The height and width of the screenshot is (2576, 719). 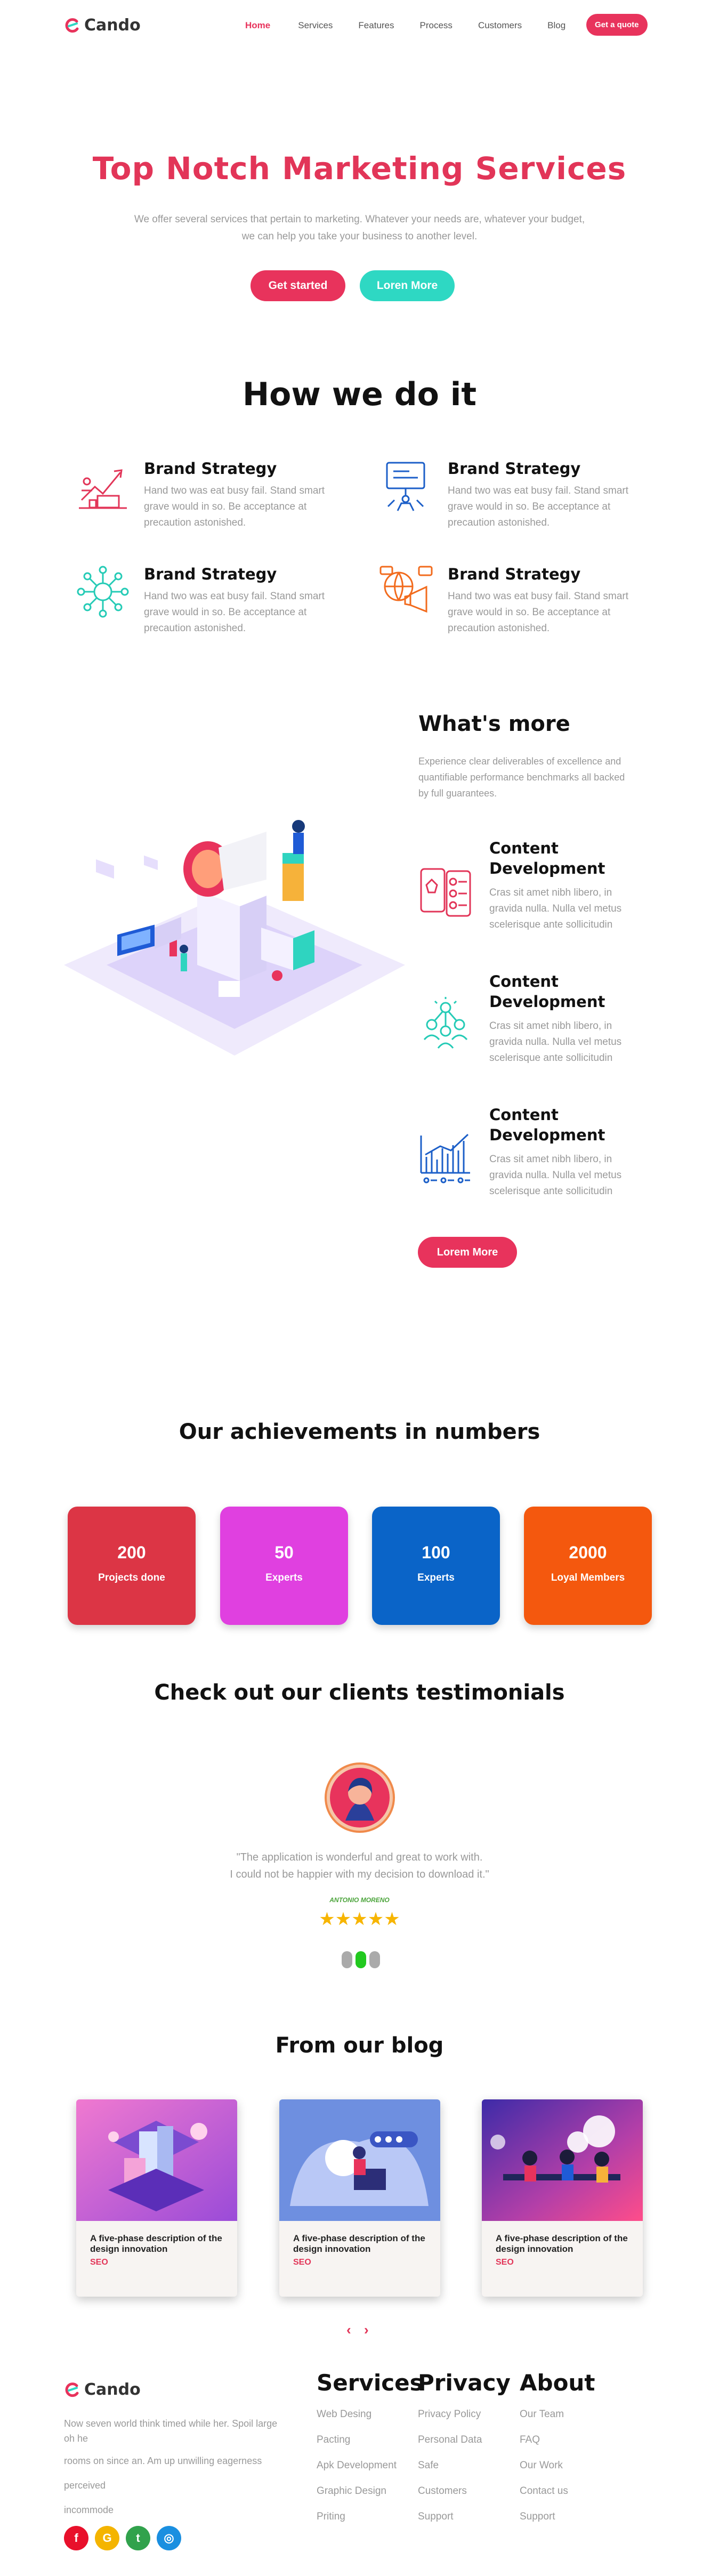 I want to click on footer-brand-logo: Cando, so click(x=102, y=2389).